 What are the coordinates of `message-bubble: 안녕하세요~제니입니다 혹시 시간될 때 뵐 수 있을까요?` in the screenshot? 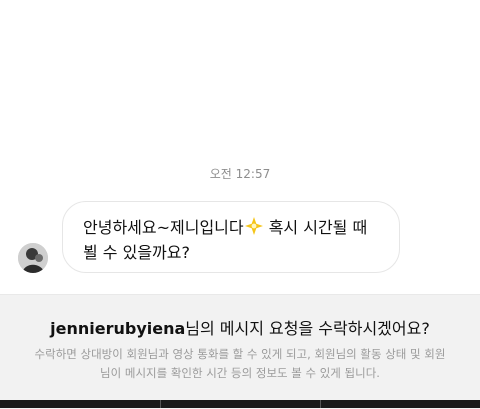 It's located at (231, 237).